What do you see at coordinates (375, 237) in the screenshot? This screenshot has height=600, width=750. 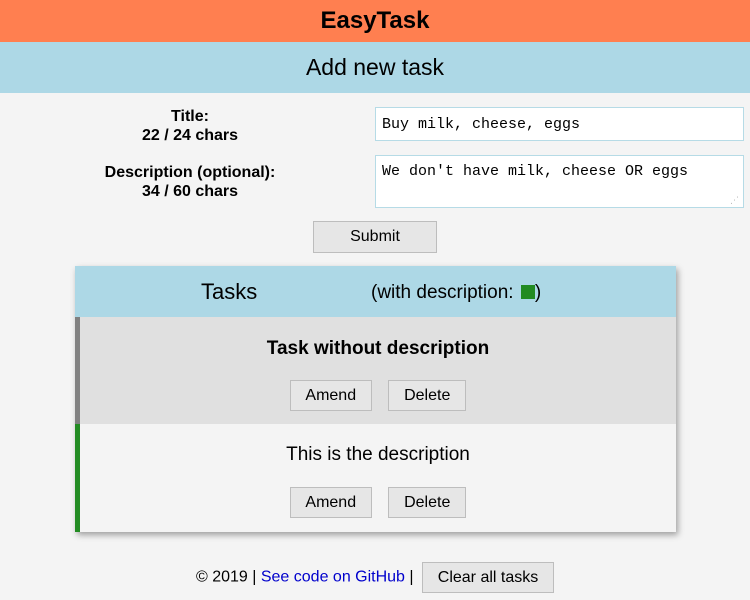 I see `submit-button: Submit` at bounding box center [375, 237].